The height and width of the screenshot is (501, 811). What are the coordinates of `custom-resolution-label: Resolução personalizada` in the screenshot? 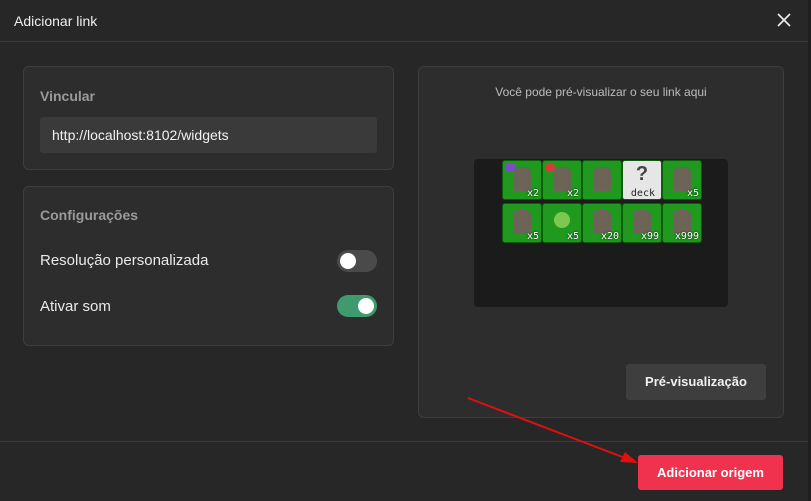 It's located at (124, 260).